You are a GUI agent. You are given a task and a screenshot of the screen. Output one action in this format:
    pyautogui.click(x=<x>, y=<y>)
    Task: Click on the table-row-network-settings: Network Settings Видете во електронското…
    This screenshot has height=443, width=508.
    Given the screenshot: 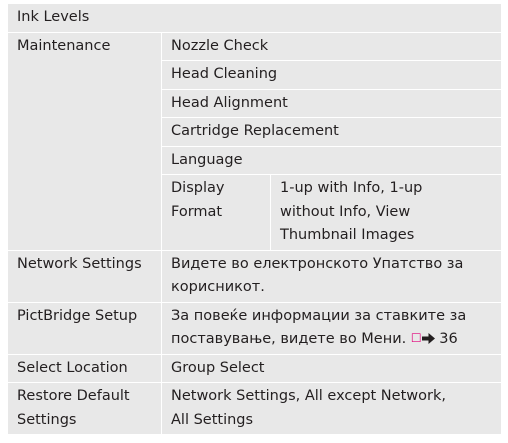 What is the action you would take?
    pyautogui.click(x=254, y=276)
    